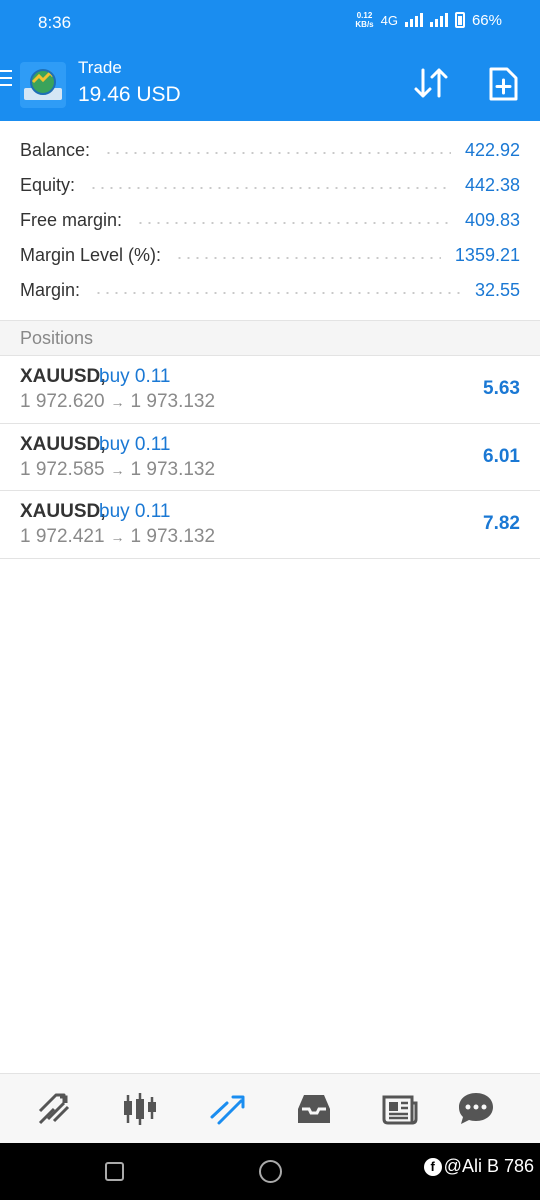 This screenshot has width=540, height=1200. Describe the element at coordinates (503, 84) in the screenshot. I see `new-order-icon` at that location.